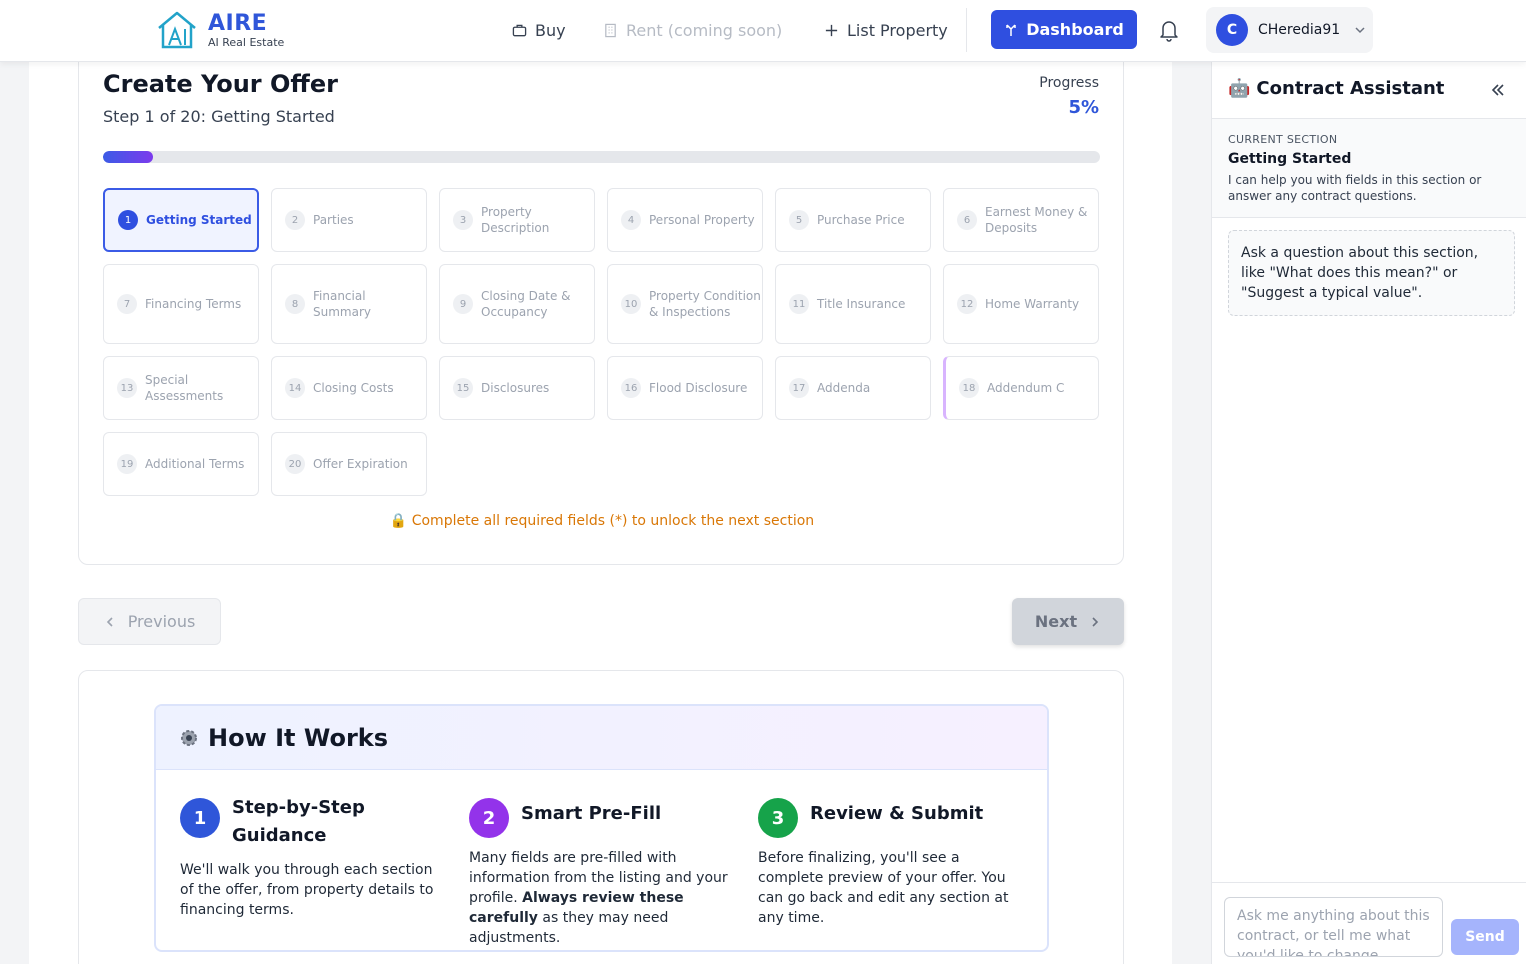  I want to click on step-3: 3 Property Description, so click(517, 220).